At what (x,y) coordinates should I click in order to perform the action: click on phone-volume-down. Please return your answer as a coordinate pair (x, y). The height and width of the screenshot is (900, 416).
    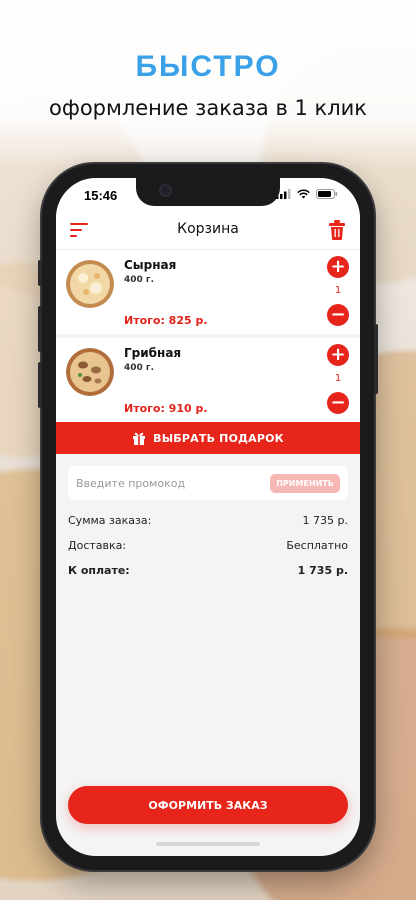
    Looking at the image, I should click on (40, 385).